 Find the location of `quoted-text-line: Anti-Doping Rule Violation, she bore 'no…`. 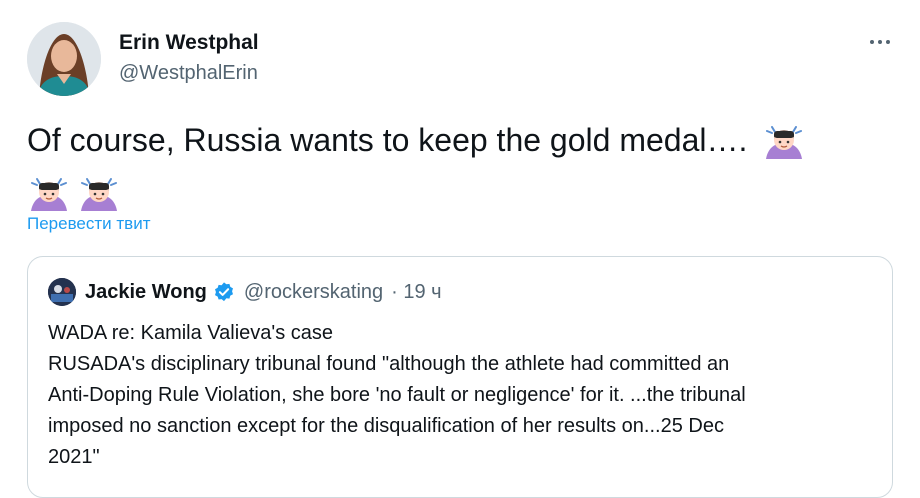

quoted-text-line: Anti-Doping Rule Violation, she bore 'no… is located at coordinates (397, 395).